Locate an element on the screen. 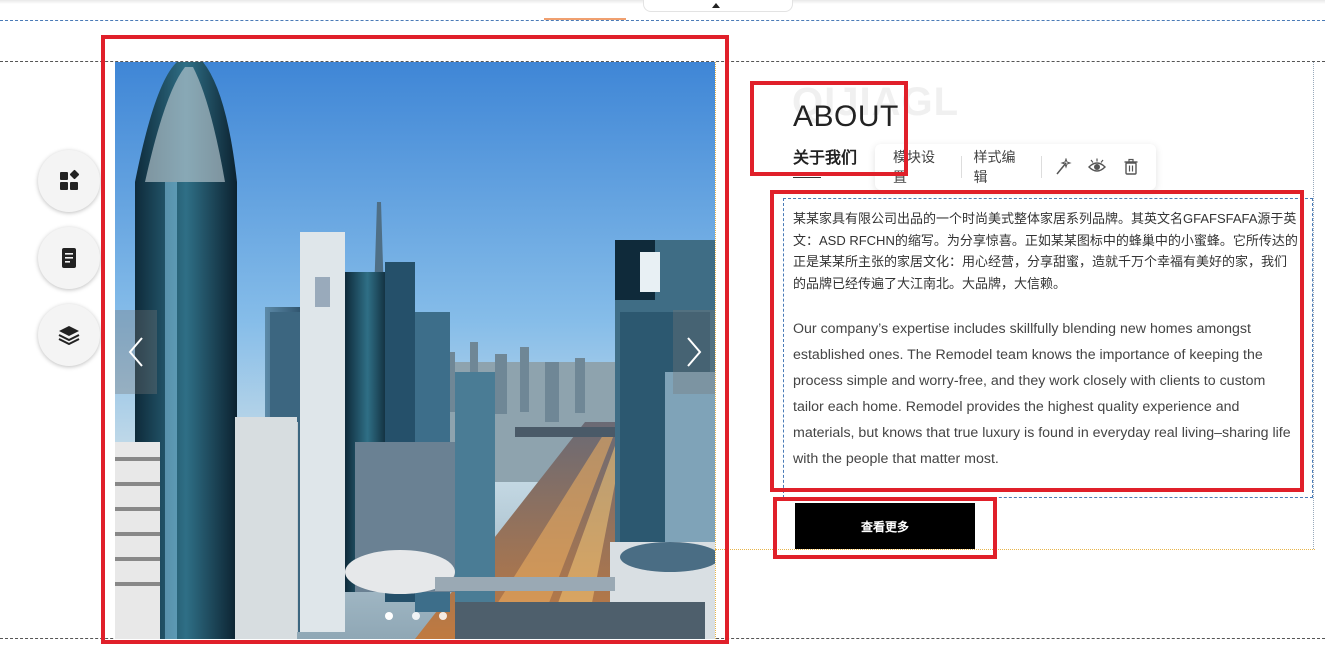  top-bar is located at coordinates (662, 10).